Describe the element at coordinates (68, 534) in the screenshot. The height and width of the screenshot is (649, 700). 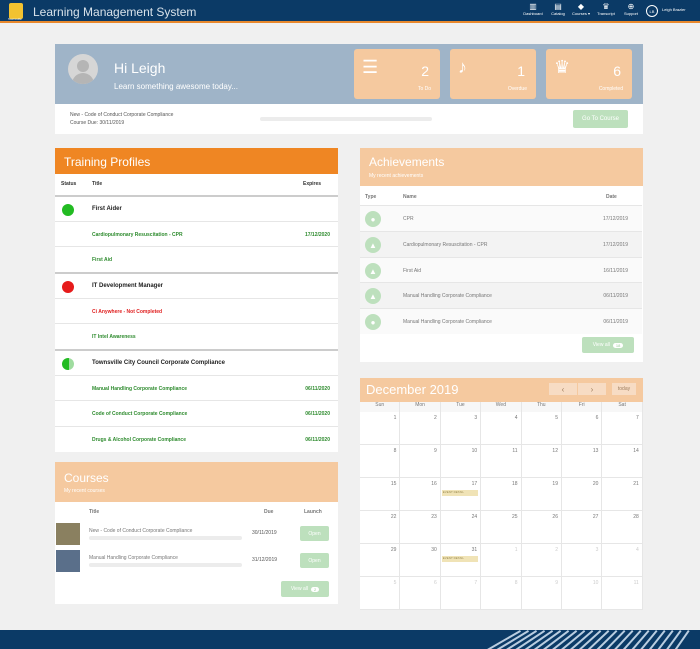
I see `course-thumbnail` at that location.